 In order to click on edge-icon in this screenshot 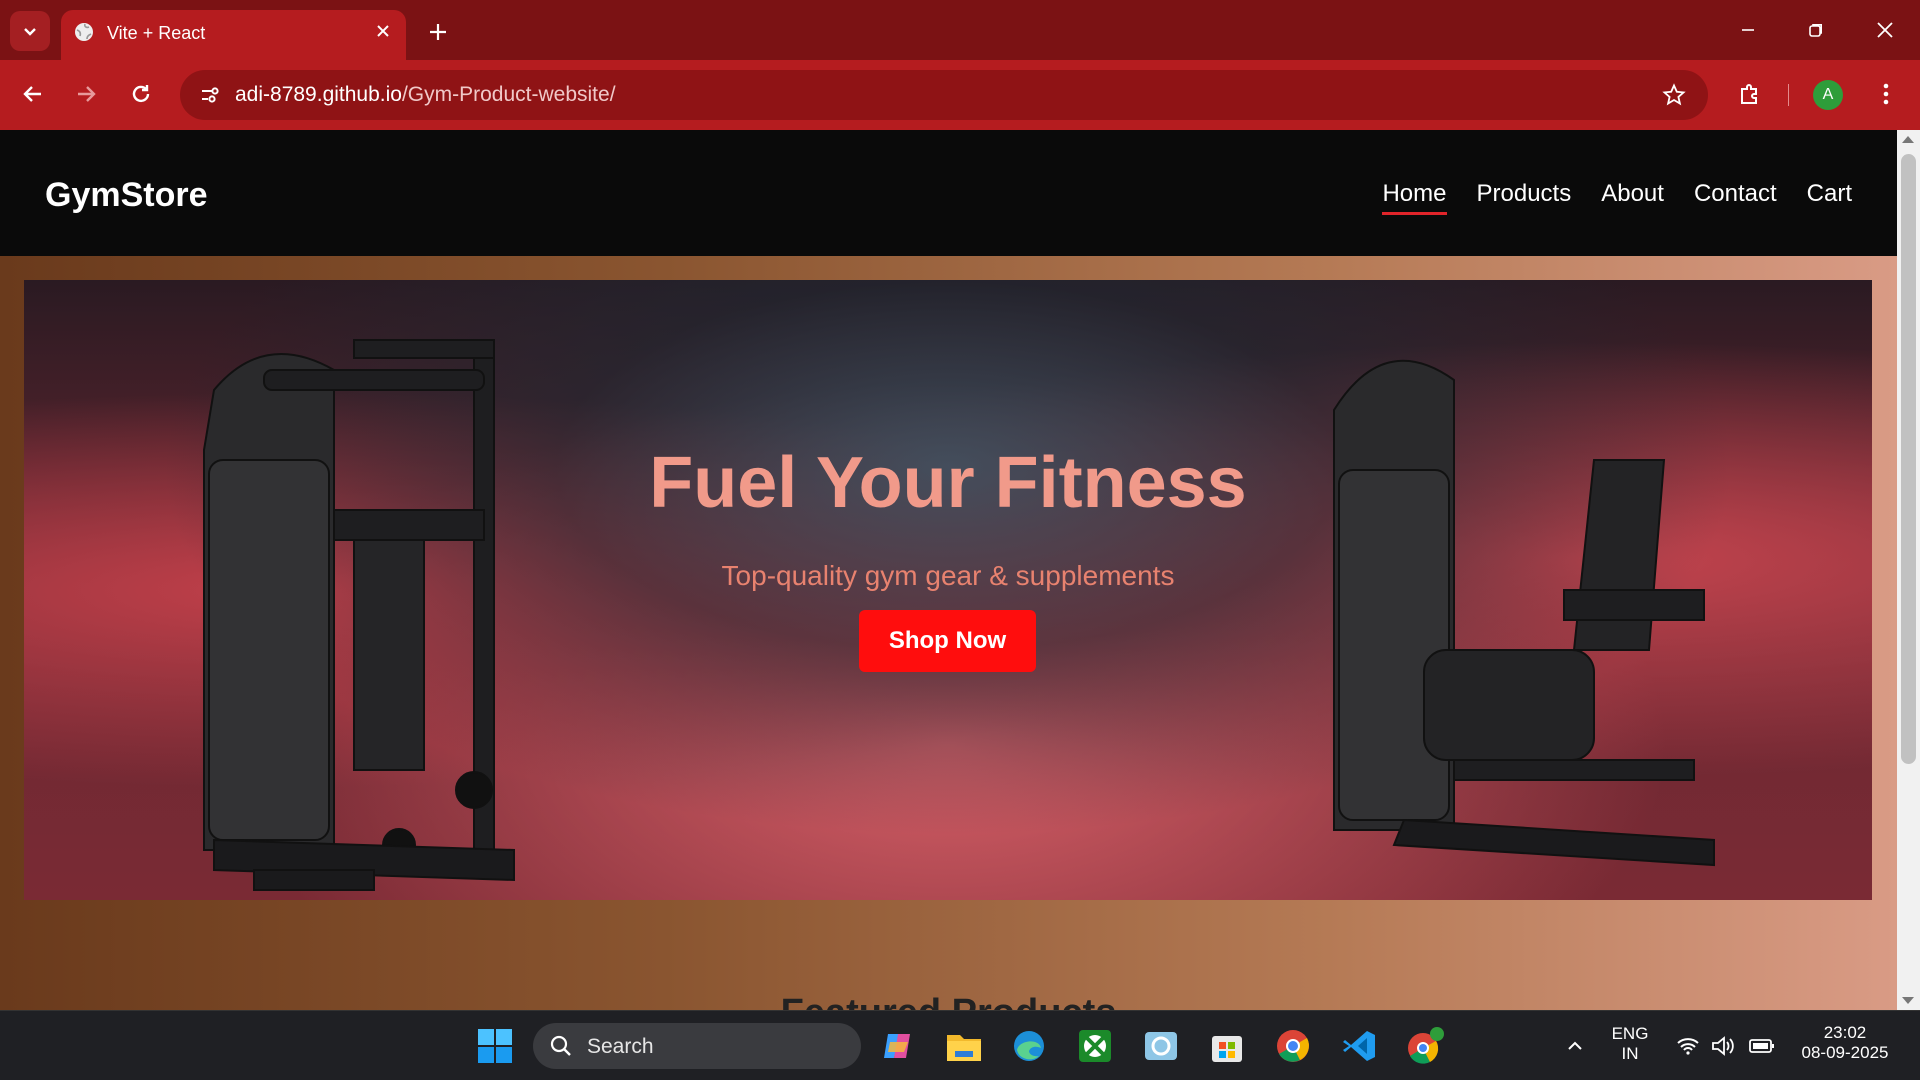, I will do `click(1029, 1046)`.